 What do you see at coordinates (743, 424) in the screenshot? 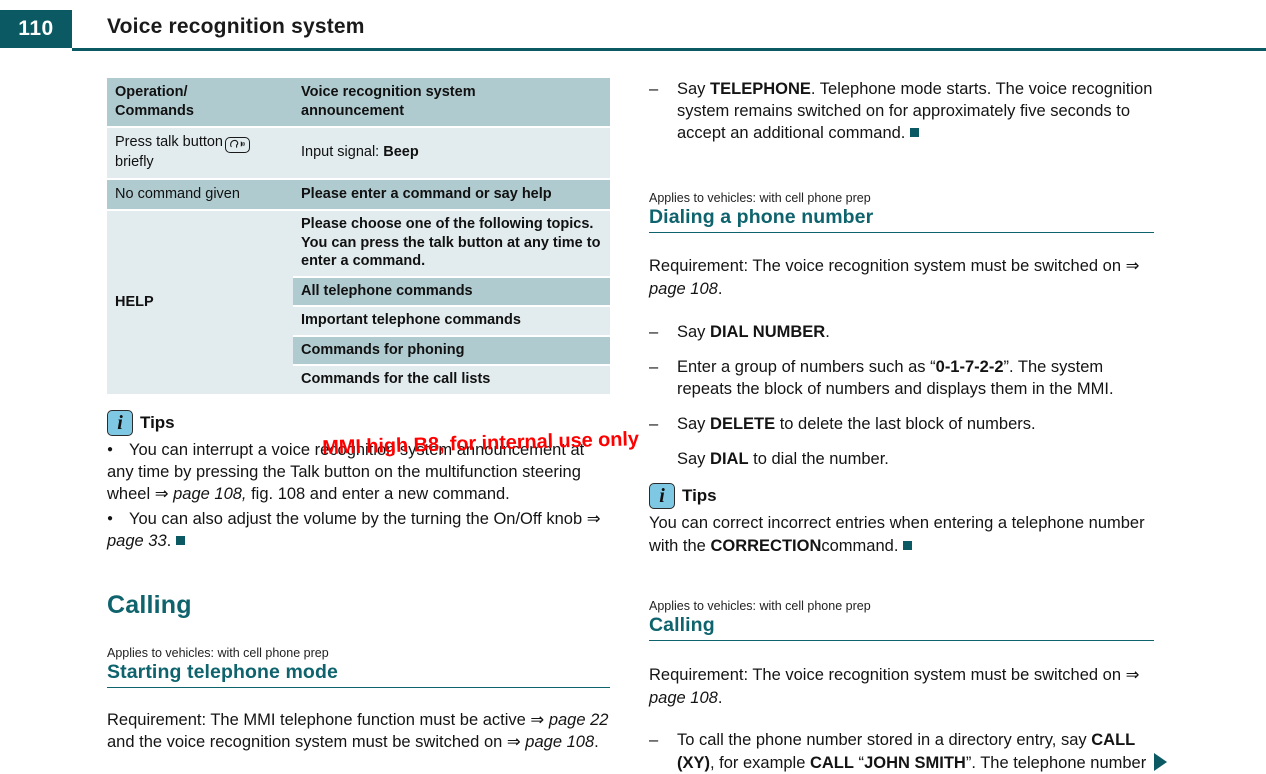
I see `delete-command: DELETE` at bounding box center [743, 424].